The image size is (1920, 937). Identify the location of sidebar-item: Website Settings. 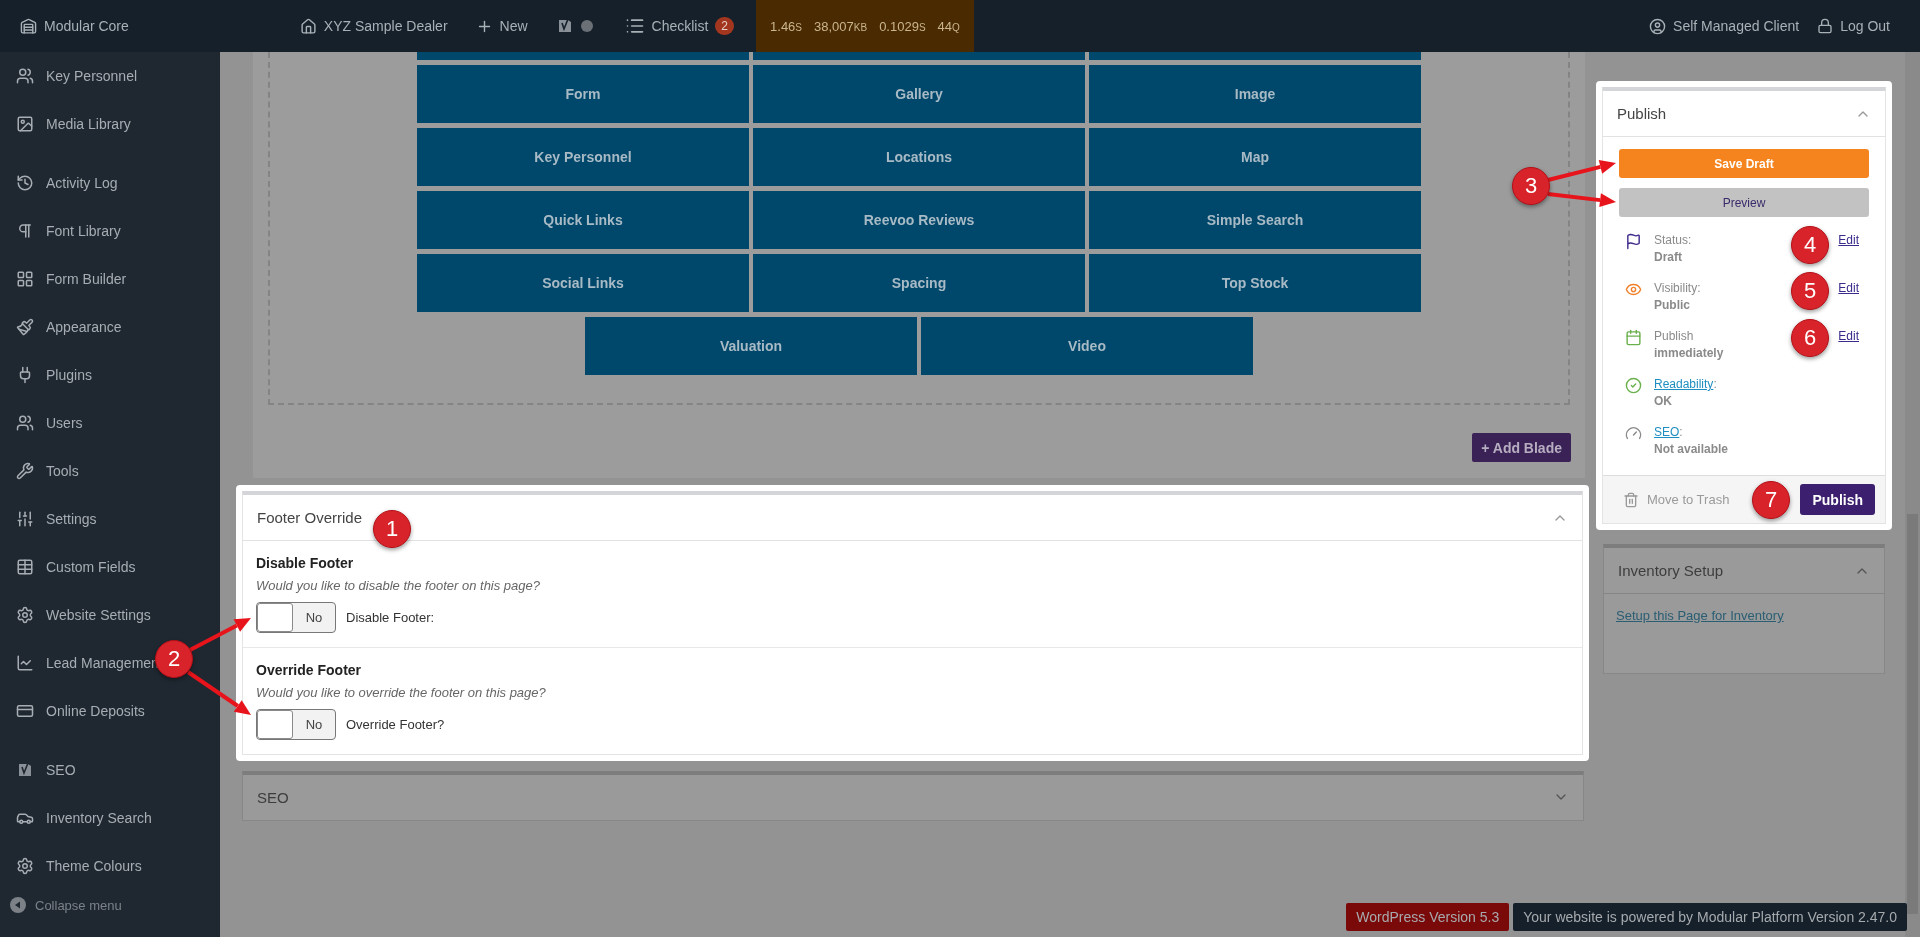
(75, 615).